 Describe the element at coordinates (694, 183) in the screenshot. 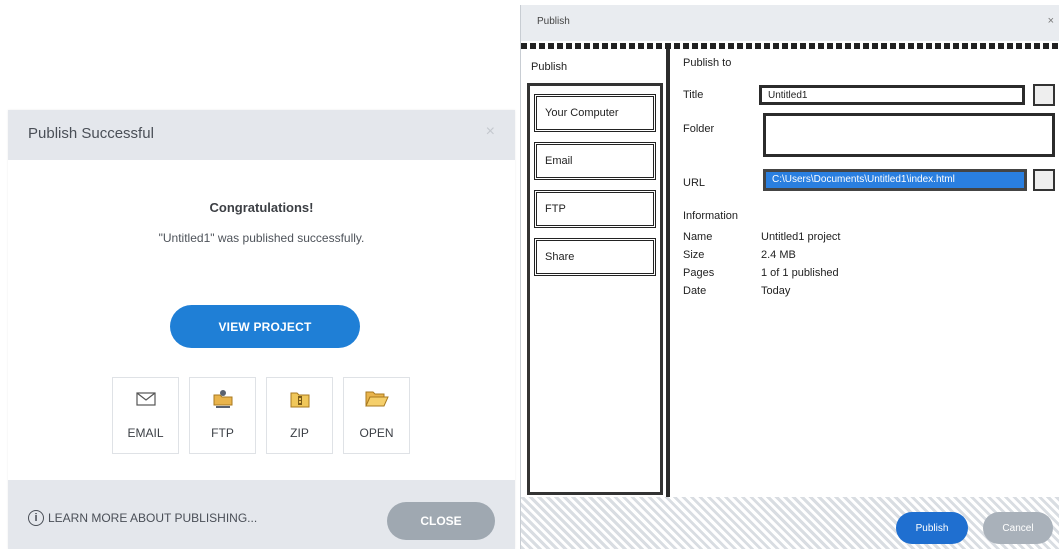

I see `url-label: URL` at that location.